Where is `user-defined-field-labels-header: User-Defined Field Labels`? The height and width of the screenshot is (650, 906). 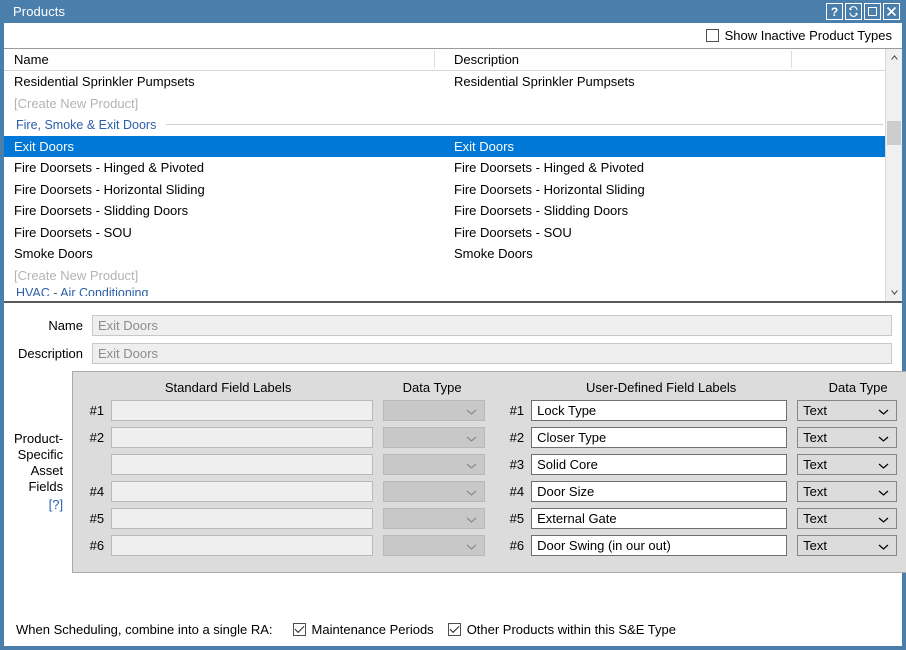 user-defined-field-labels-header: User-Defined Field Labels is located at coordinates (661, 387).